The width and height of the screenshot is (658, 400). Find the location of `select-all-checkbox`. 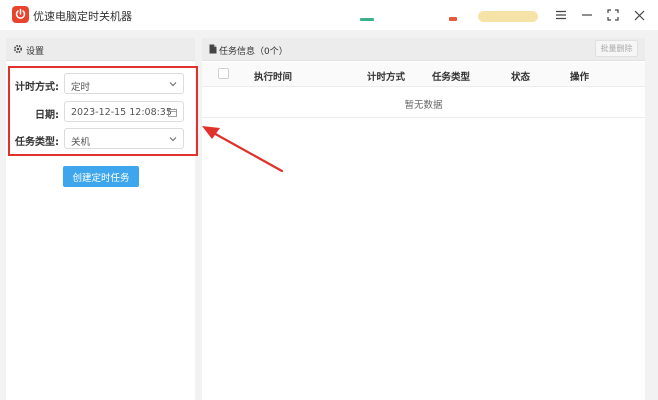

select-all-checkbox is located at coordinates (223, 73).